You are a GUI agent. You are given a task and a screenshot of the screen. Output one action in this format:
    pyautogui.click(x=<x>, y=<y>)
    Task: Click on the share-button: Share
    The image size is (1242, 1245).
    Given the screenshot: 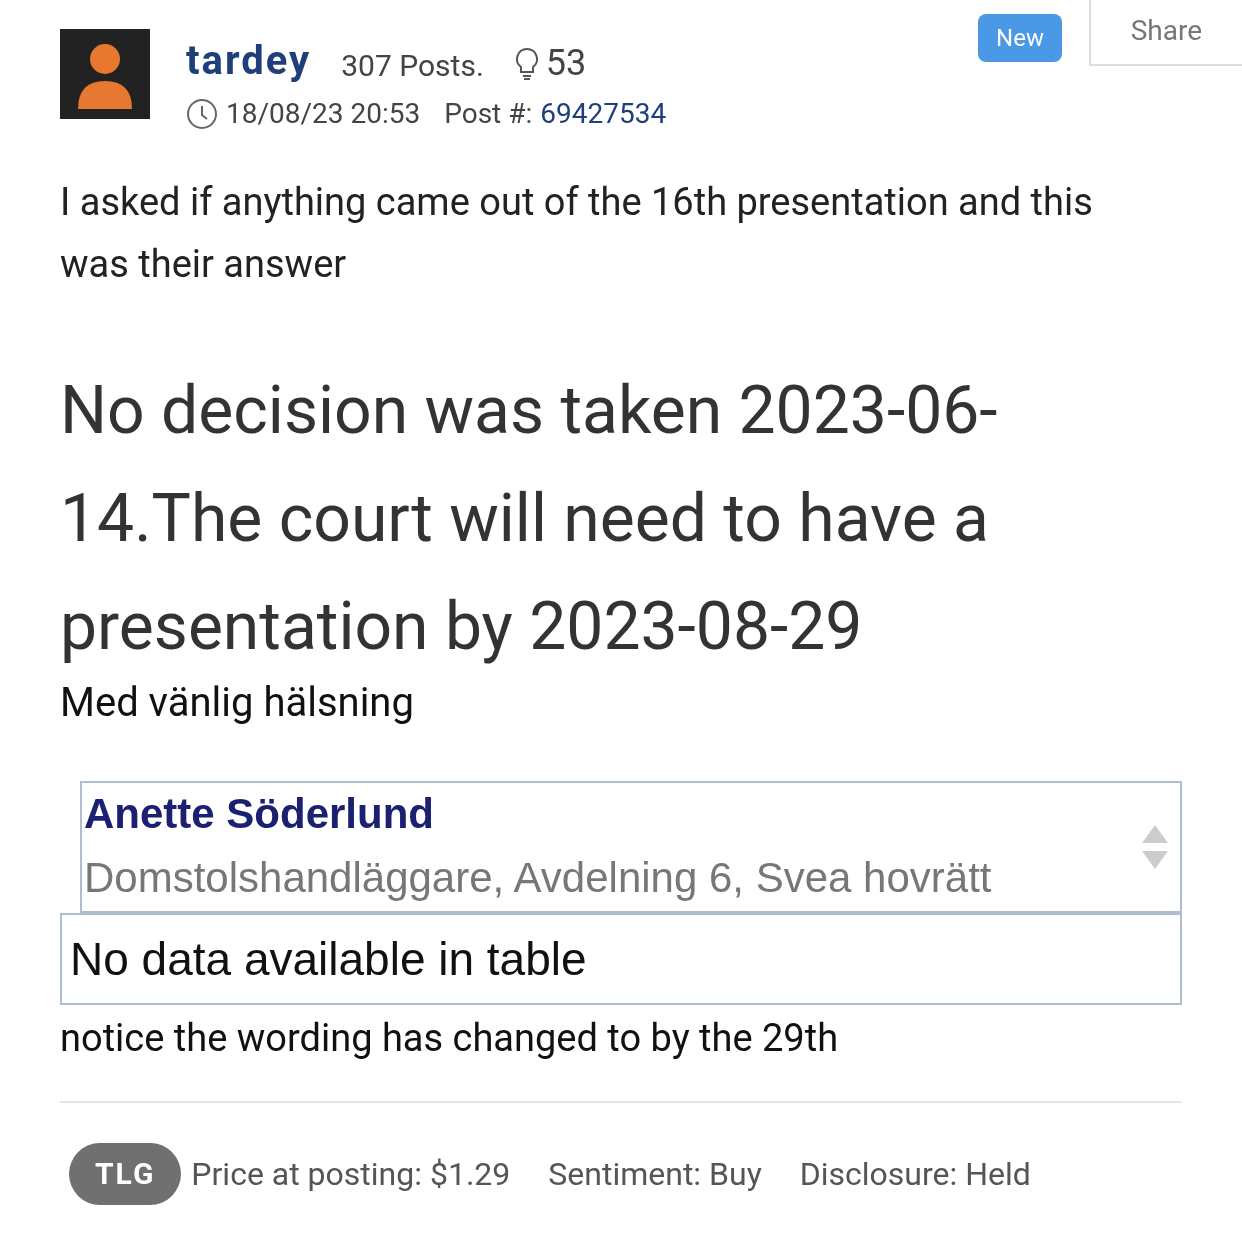 What is the action you would take?
    pyautogui.click(x=1165, y=33)
    